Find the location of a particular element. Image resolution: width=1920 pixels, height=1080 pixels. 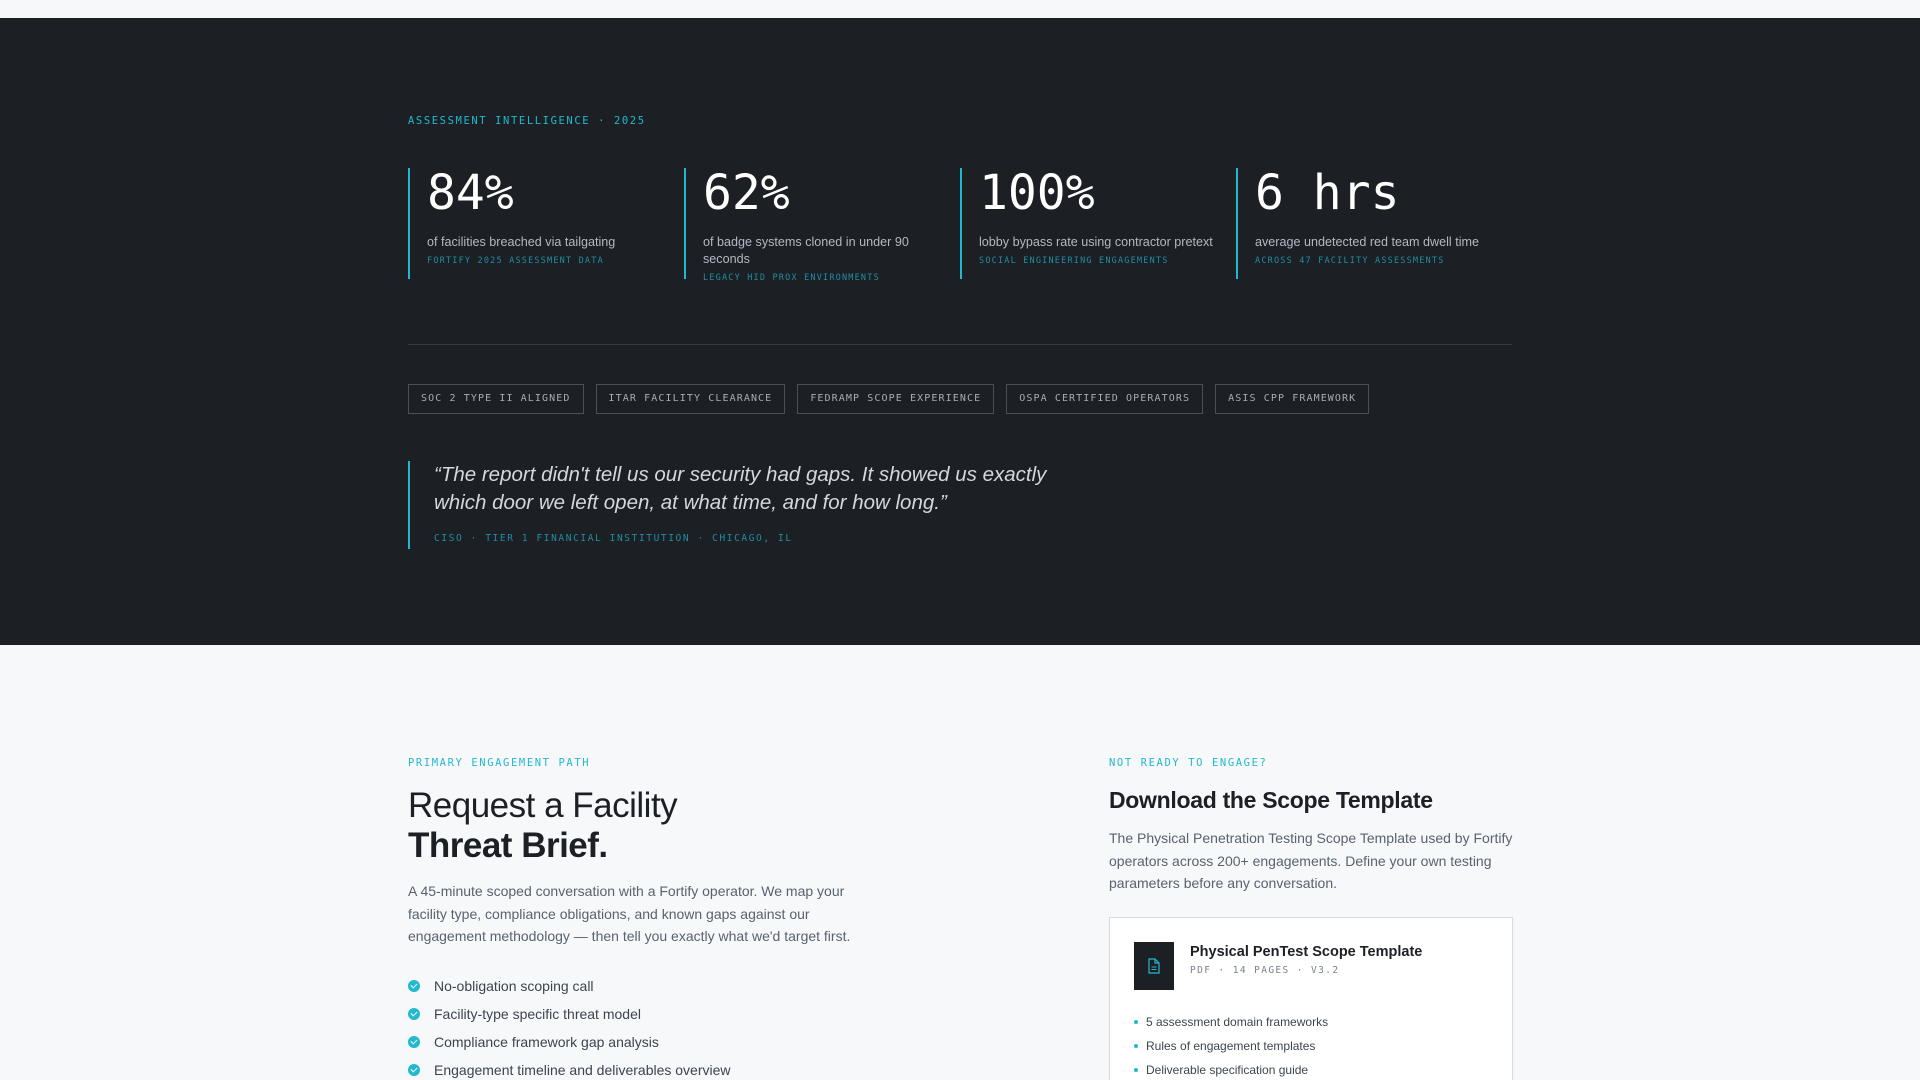

stat-value: 100% is located at coordinates (1037, 193).